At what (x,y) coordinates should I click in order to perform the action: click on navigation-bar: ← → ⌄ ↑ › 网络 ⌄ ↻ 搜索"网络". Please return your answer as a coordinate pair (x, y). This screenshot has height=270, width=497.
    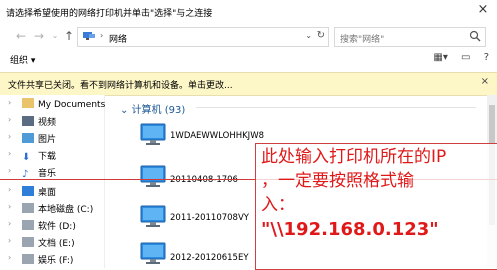
    Looking at the image, I should click on (248, 36).